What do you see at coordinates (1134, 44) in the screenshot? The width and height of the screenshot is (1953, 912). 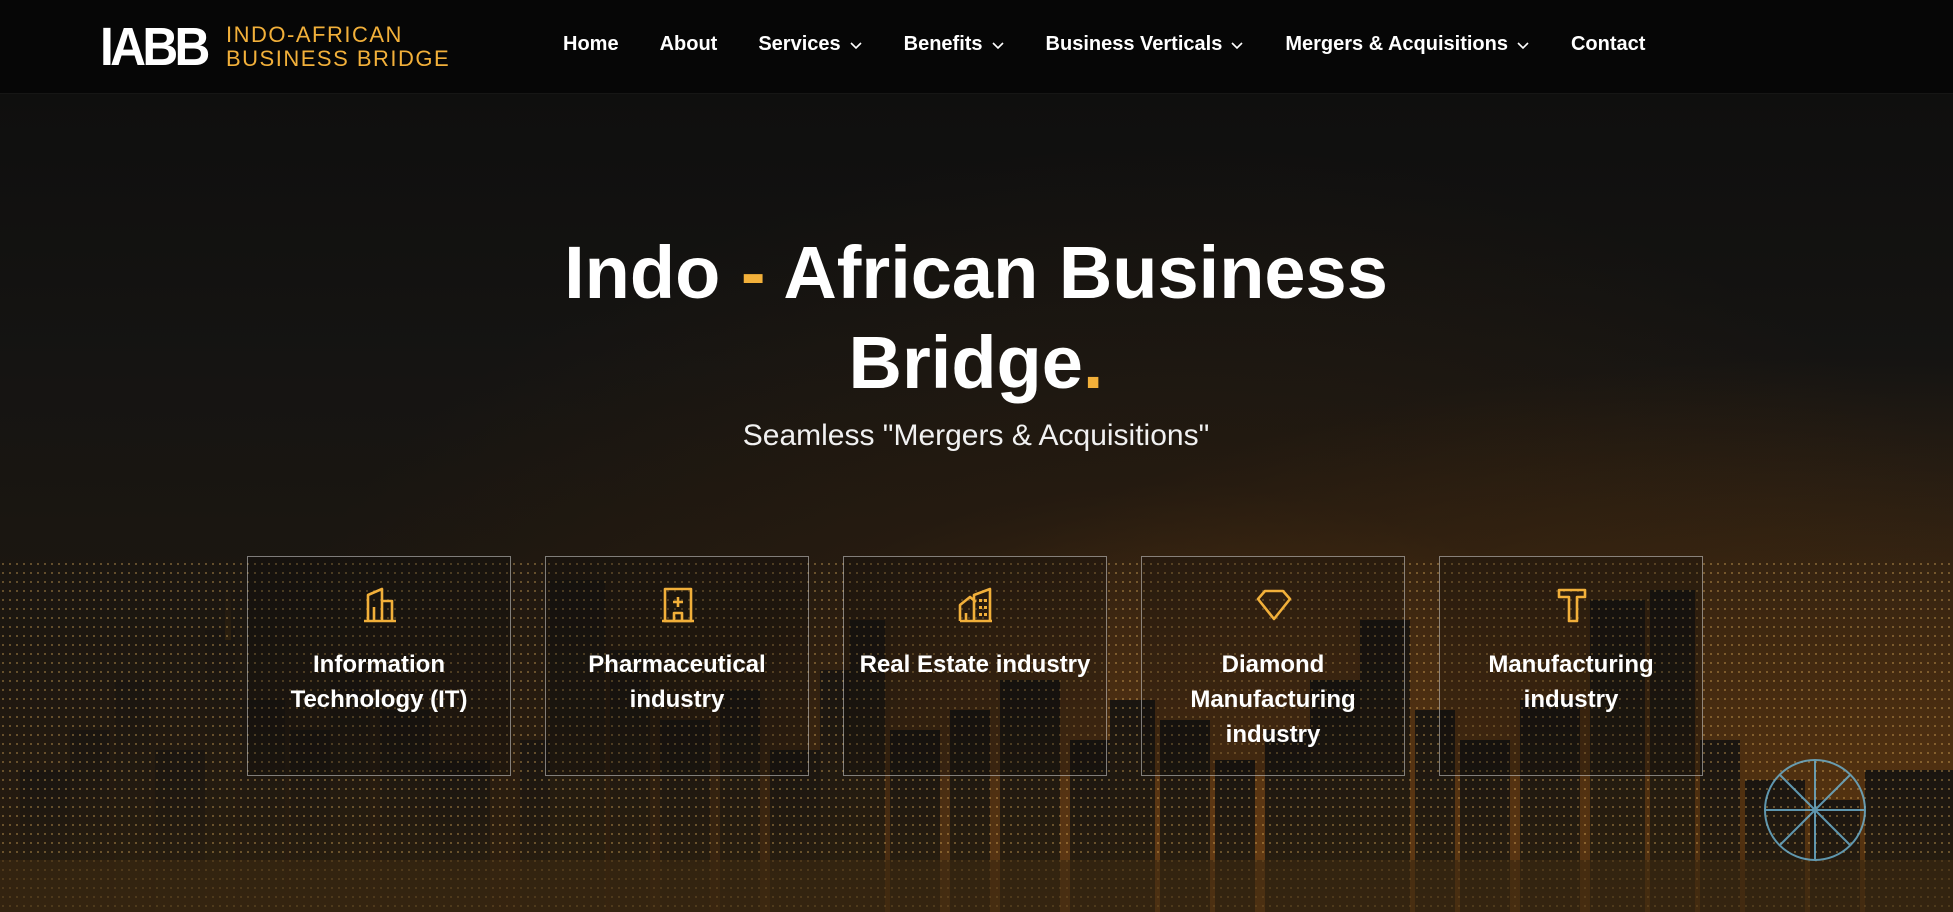 I see `nav-business-verticals-label: Business Verticals` at bounding box center [1134, 44].